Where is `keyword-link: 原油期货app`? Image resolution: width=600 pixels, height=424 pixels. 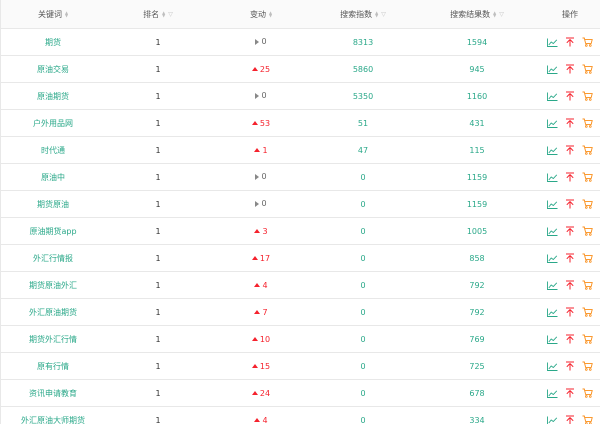 keyword-link: 原油期货app is located at coordinates (53, 231).